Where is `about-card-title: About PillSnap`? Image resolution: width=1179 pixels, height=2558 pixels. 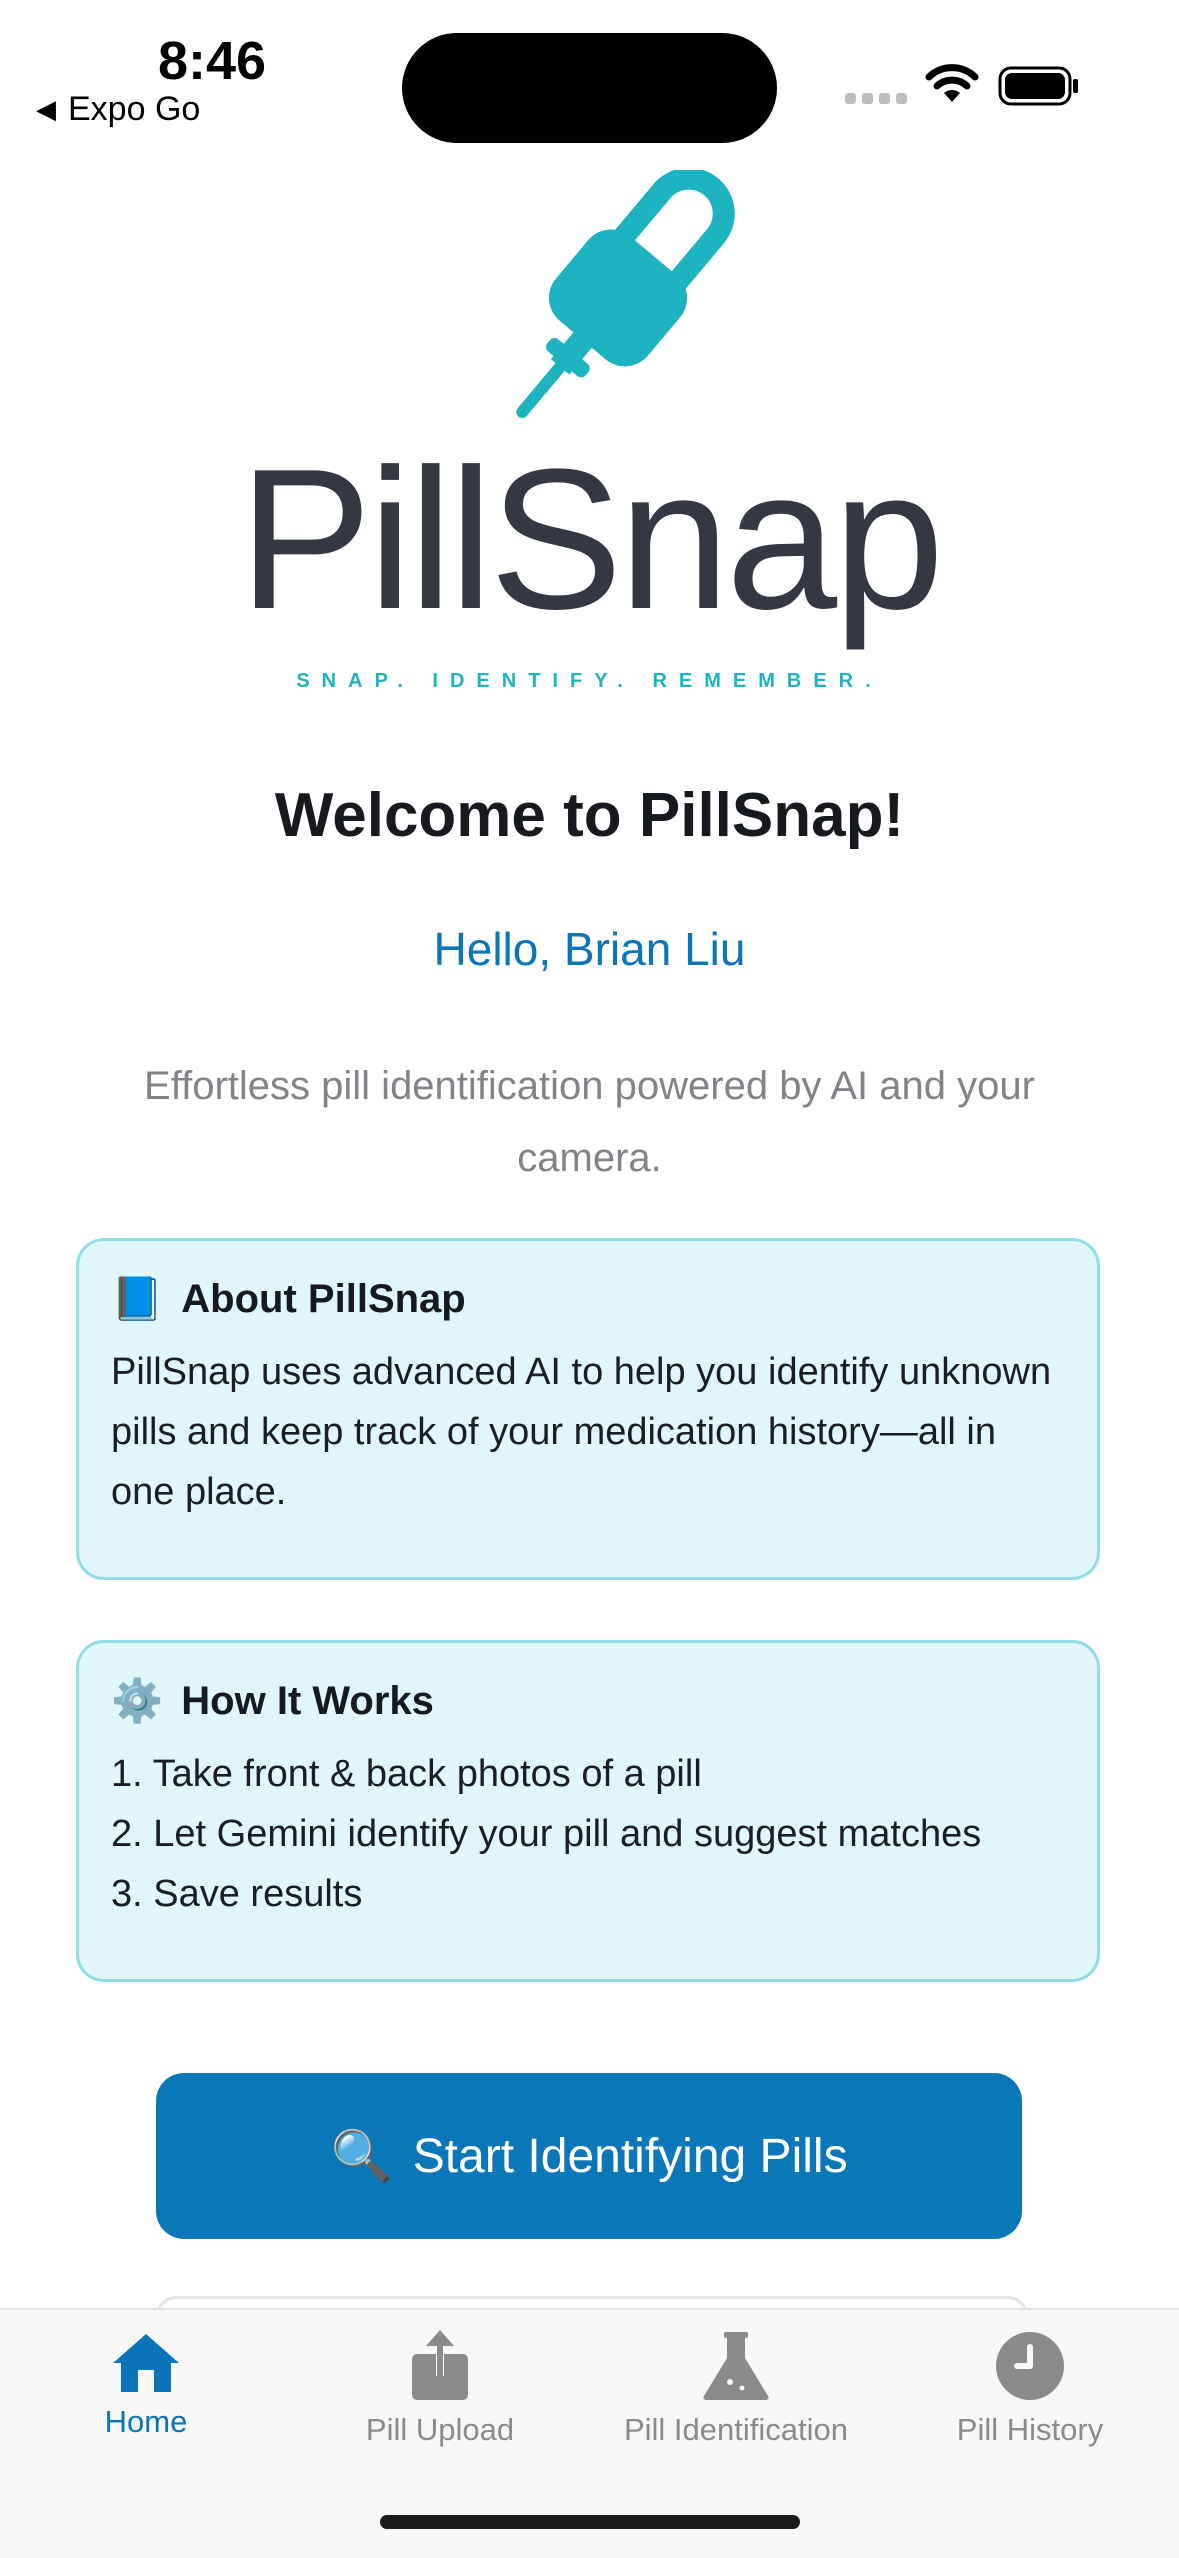
about-card-title: About PillSnap is located at coordinates (323, 1299).